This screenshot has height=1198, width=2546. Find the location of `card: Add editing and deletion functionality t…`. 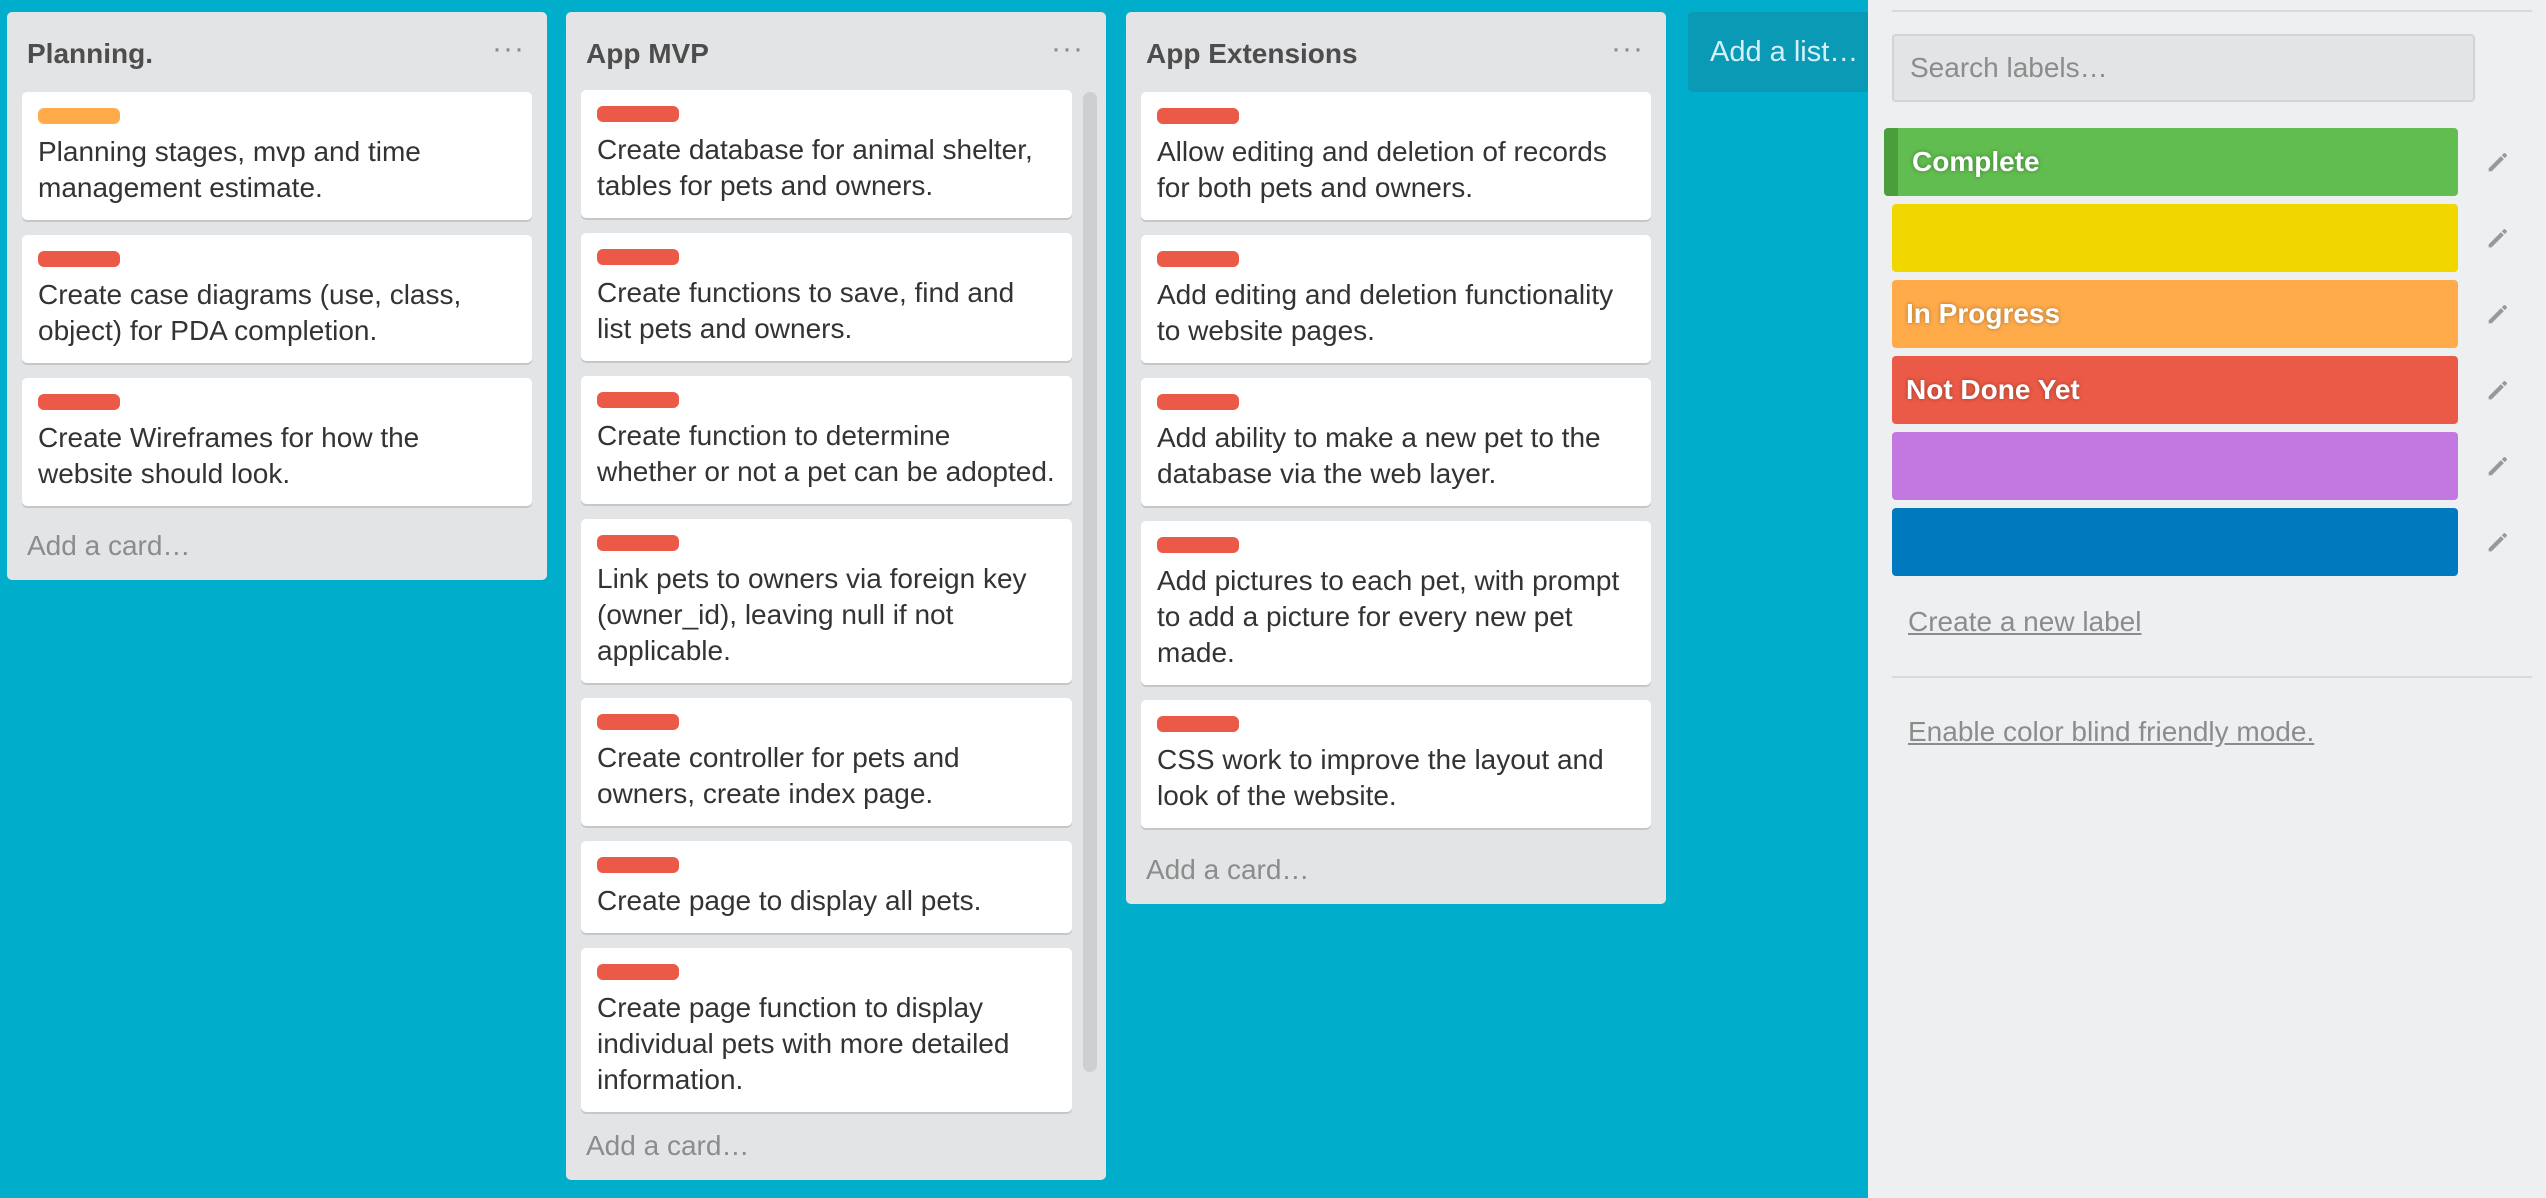

card: Add editing and deletion functionality t… is located at coordinates (1396, 299).